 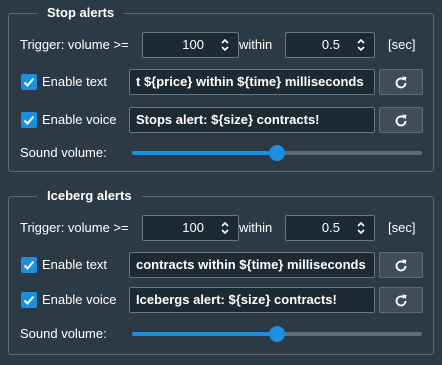 I want to click on stop-enable-text-label: Enable text, so click(x=75, y=81).